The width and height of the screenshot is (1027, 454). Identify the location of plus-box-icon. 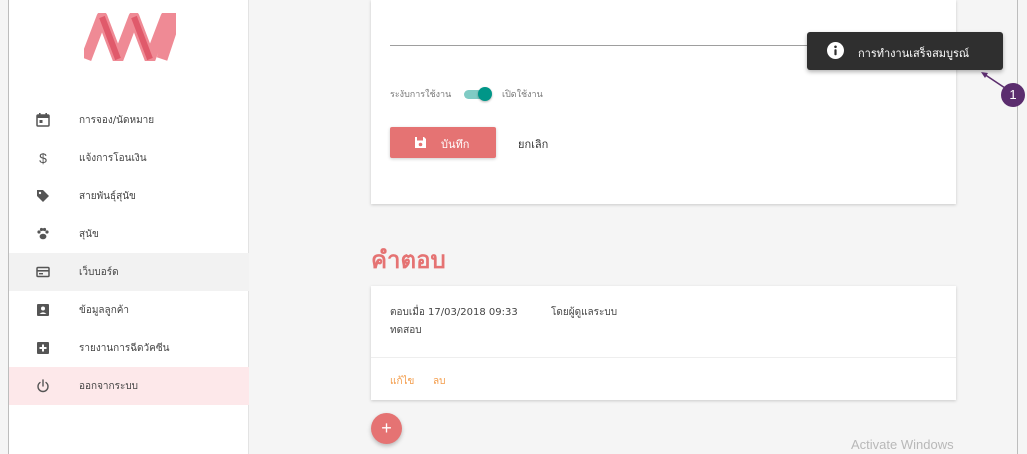
(43, 348).